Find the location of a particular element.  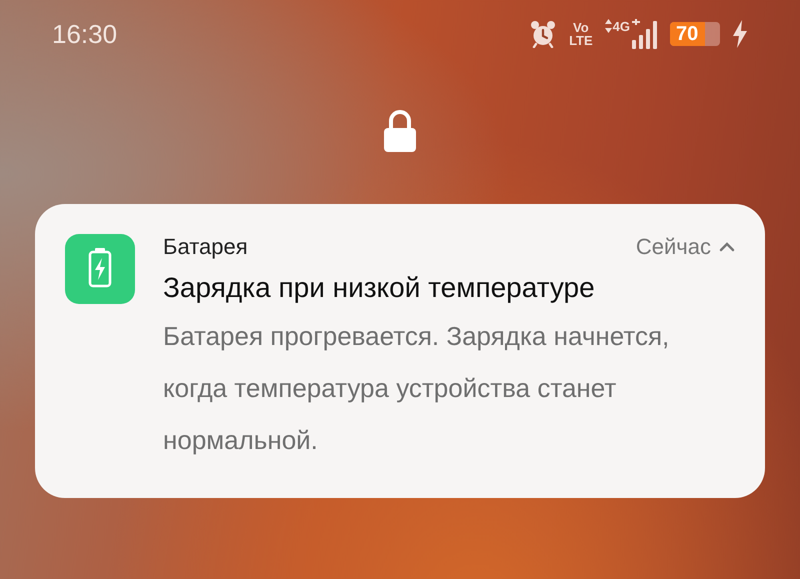

padlock-icon is located at coordinates (400, 131).